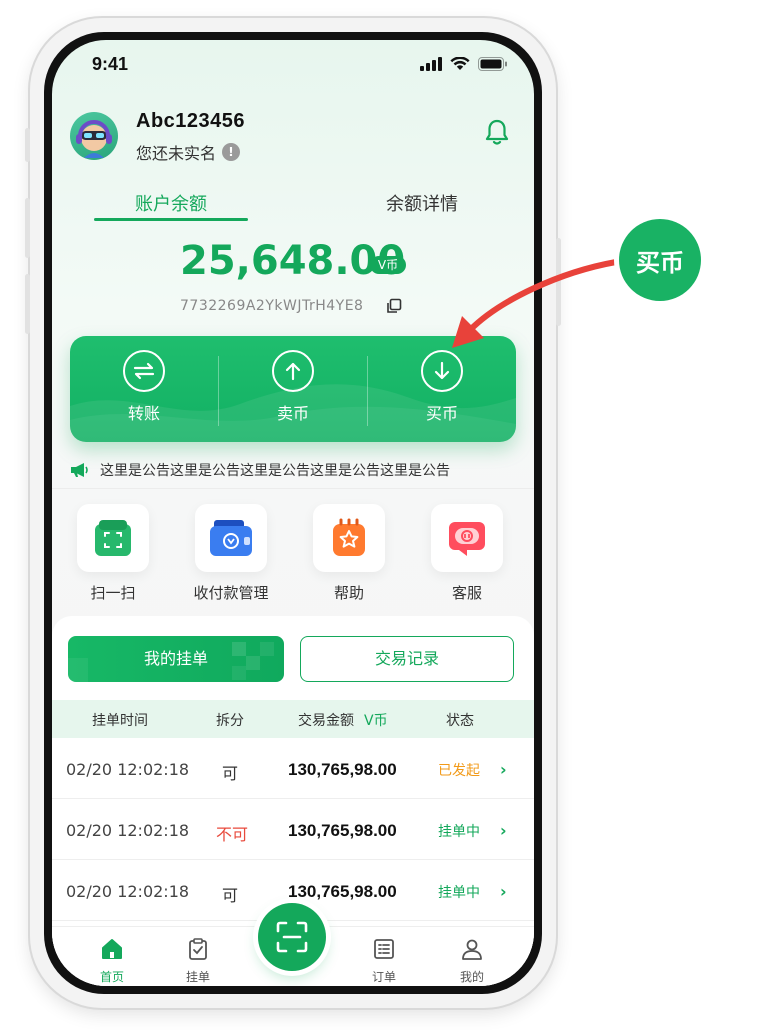 Image resolution: width=780 pixels, height=1036 pixels. I want to click on customer-service-icon, so click(467, 539).